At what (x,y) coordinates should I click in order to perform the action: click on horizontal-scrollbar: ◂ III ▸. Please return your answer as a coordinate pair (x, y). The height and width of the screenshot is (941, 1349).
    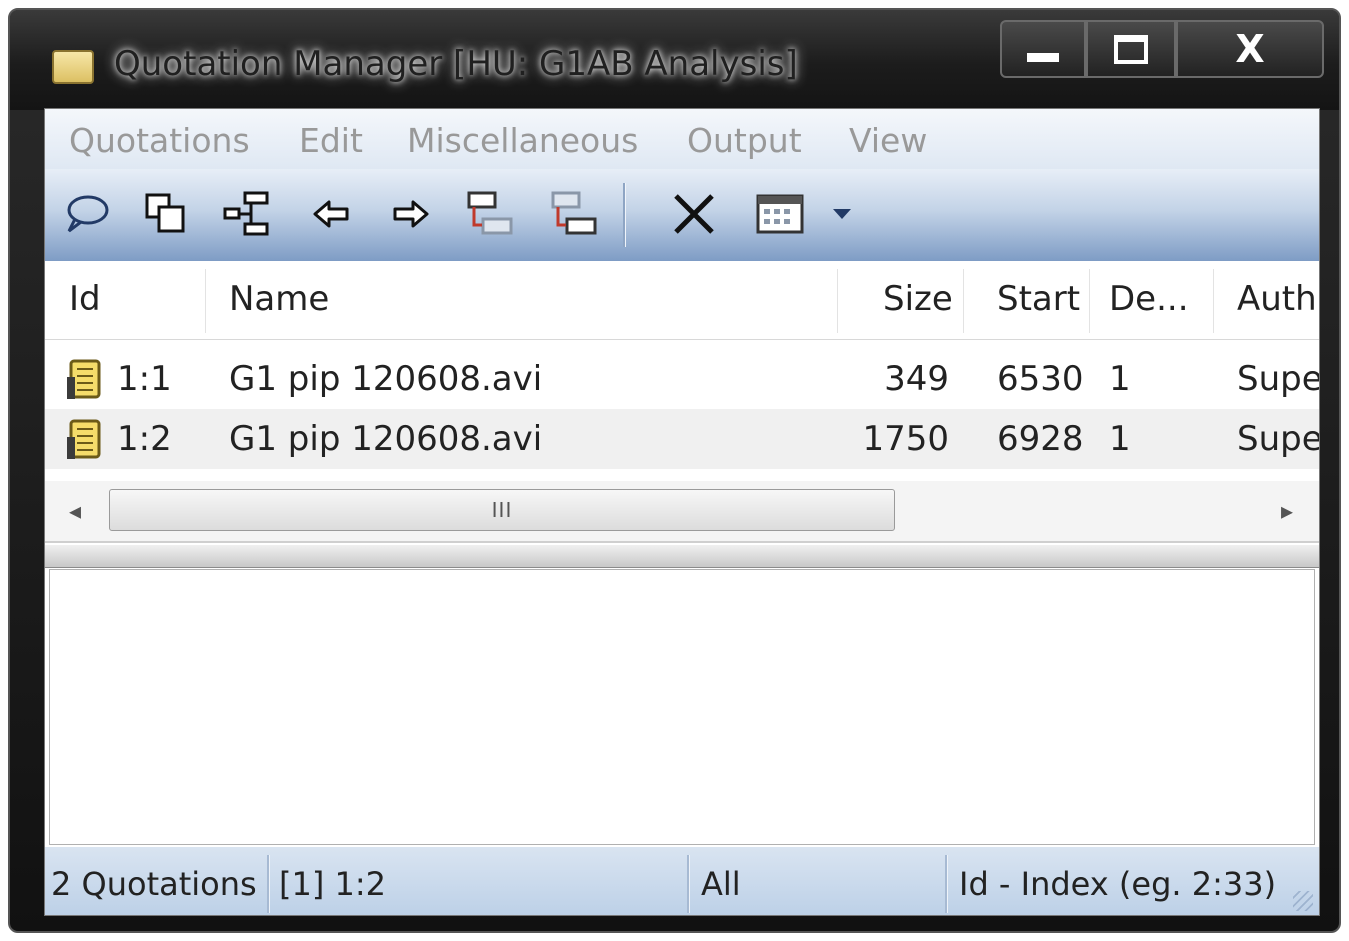
    Looking at the image, I should click on (682, 512).